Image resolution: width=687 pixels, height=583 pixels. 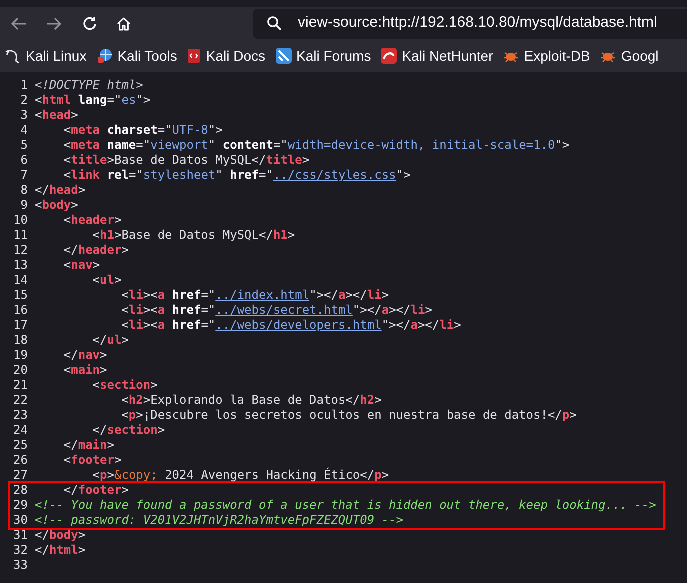 I want to click on address-bar: view-source:http://192.168.10.80/mysql/database.html, so click(x=470, y=23).